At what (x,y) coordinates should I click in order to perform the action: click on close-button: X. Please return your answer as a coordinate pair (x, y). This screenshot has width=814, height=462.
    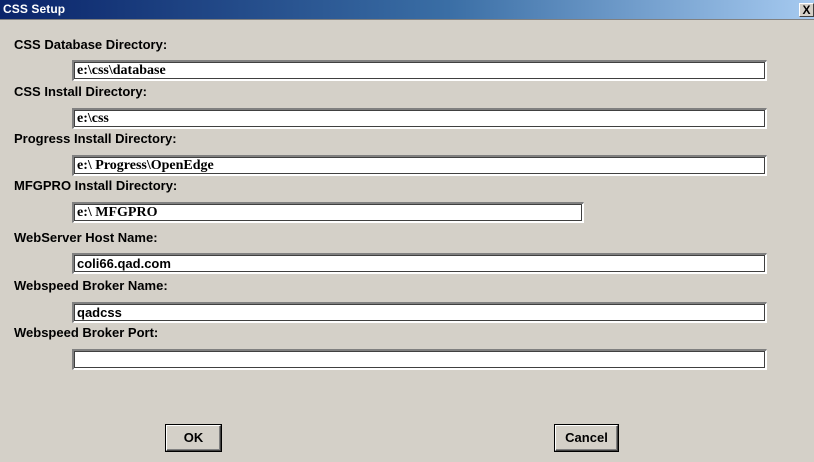
    Looking at the image, I should click on (806, 10).